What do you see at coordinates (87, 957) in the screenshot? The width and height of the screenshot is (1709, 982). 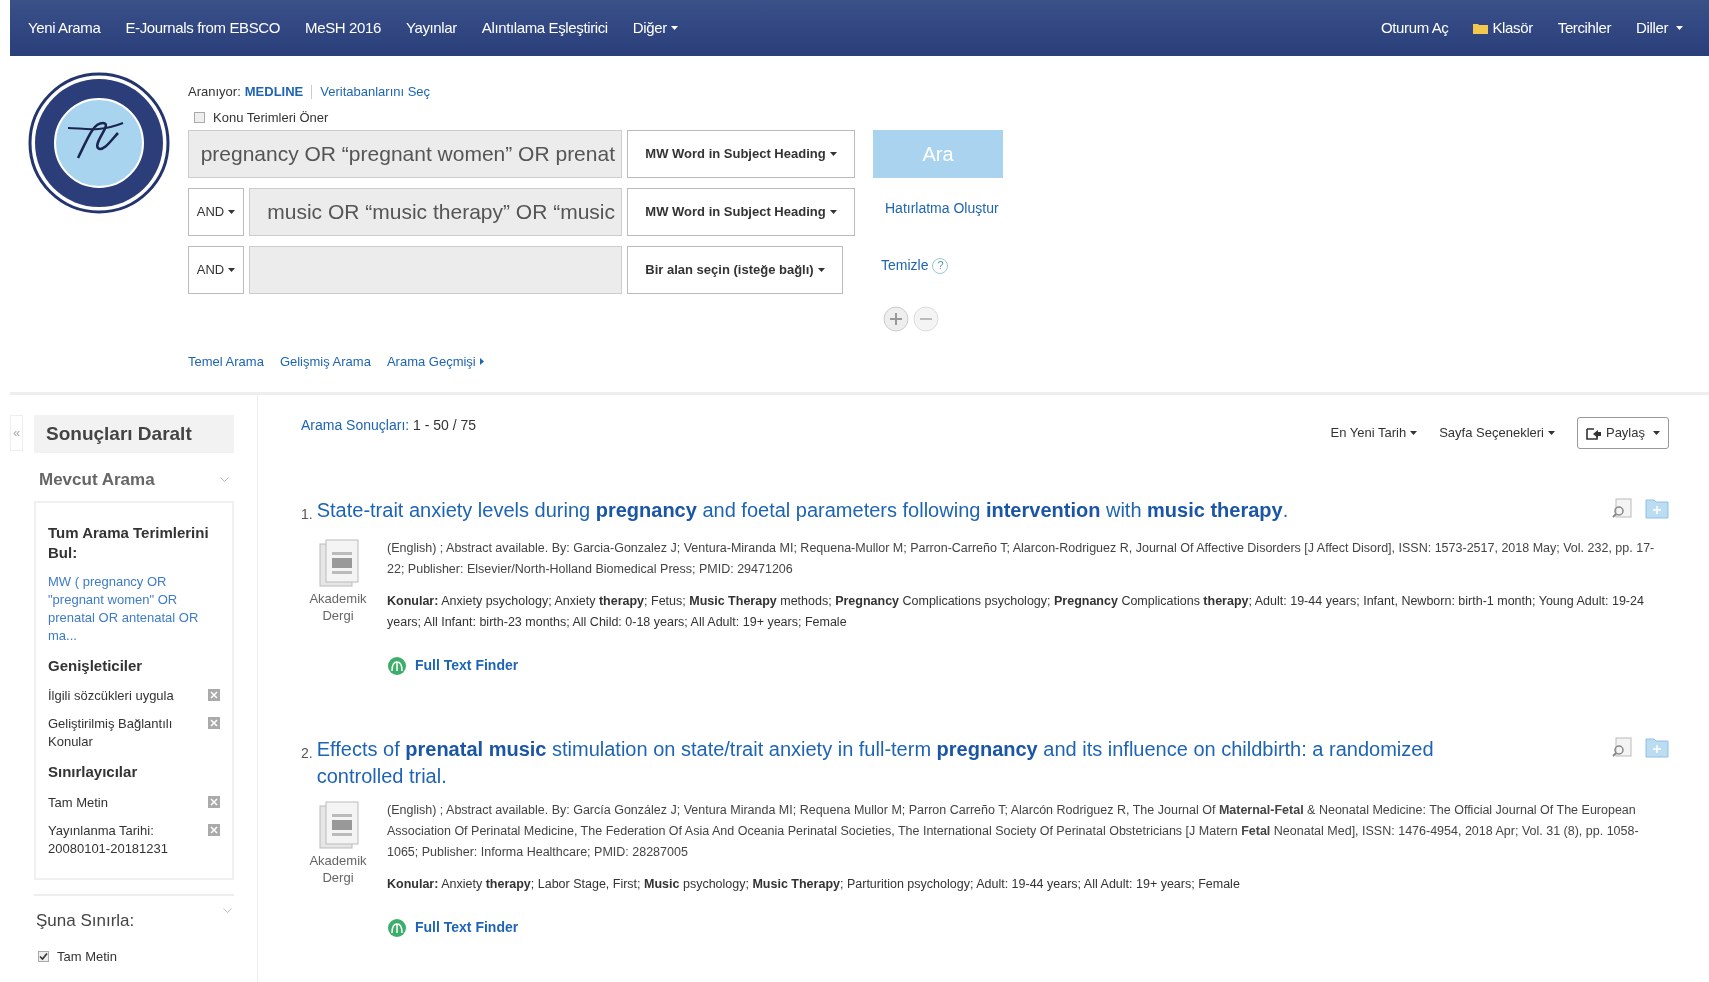 I see `limit-option-label: Tam Metin` at bounding box center [87, 957].